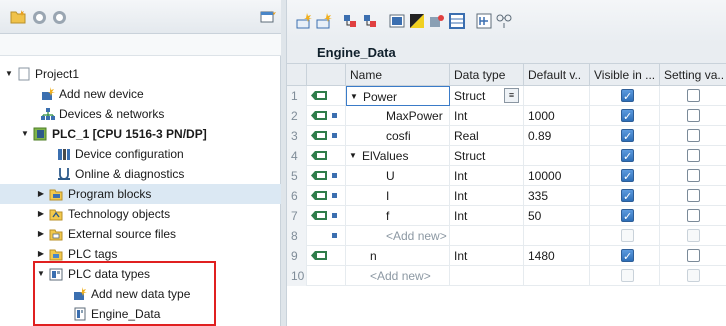 This screenshot has height=326, width=726. Describe the element at coordinates (268, 17) in the screenshot. I see `collapse-panel-icon` at that location.